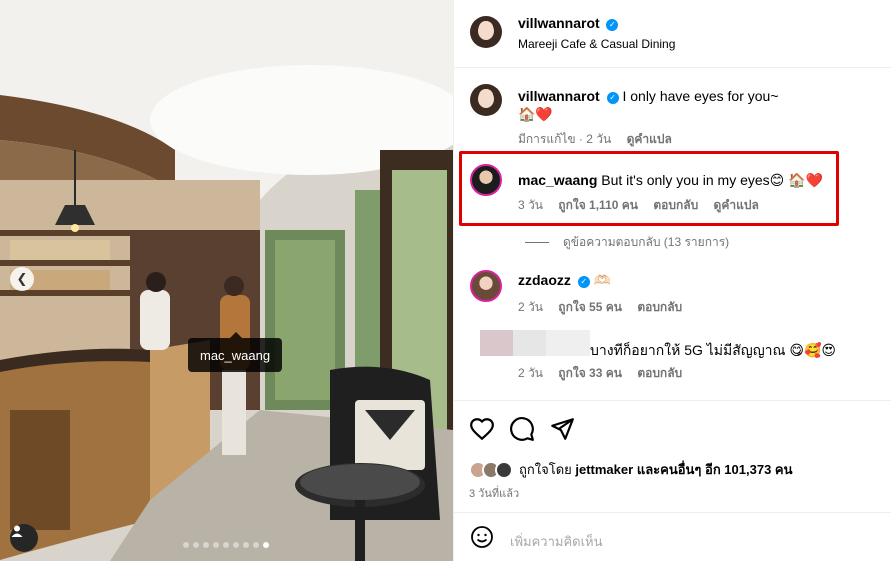 The image size is (891, 561). I want to click on comment-meta: 2 วัน ถูกใจ 33 คน ตอบกลับ, so click(600, 373).